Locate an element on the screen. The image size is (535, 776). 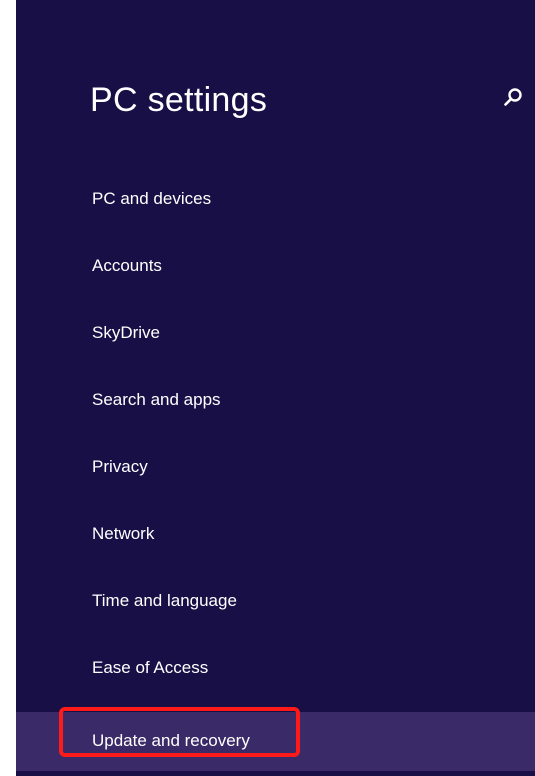
page-title: PC settings is located at coordinates (179, 100).